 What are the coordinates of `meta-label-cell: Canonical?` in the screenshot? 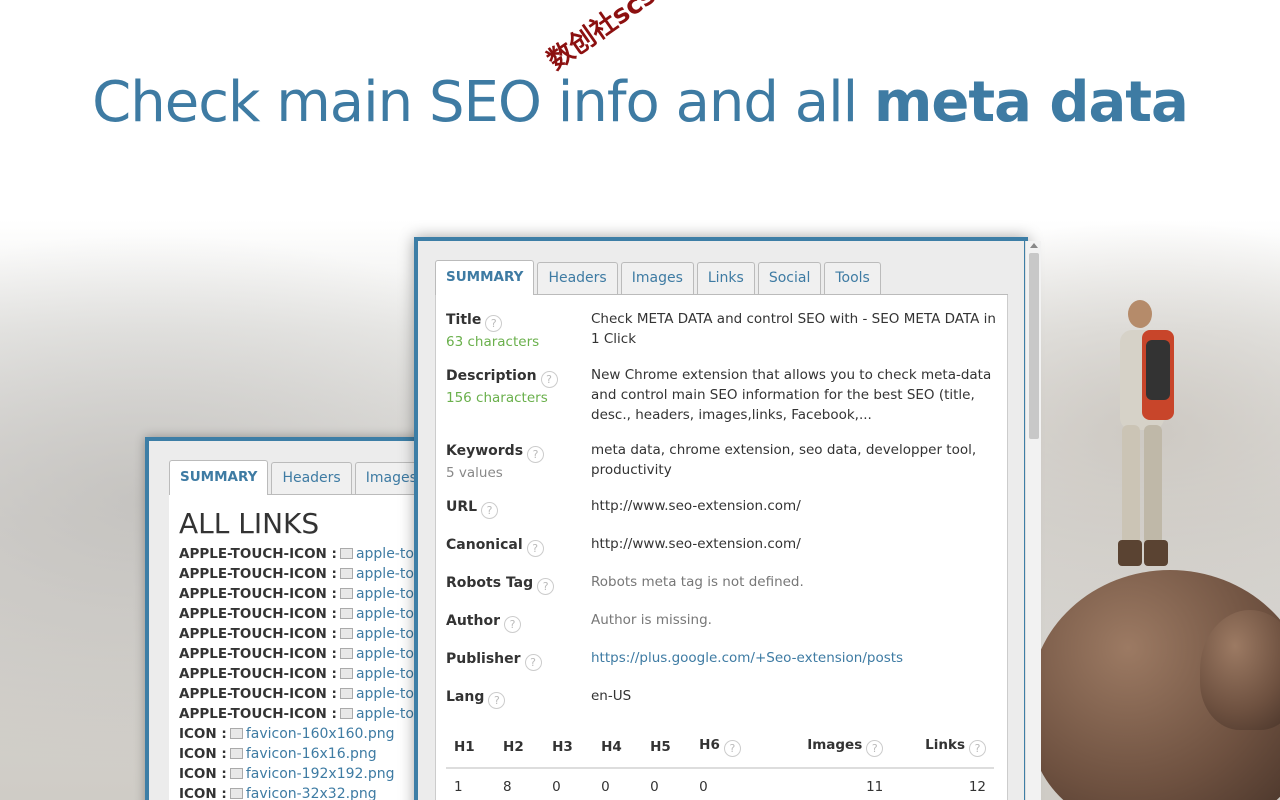 It's located at (518, 545).